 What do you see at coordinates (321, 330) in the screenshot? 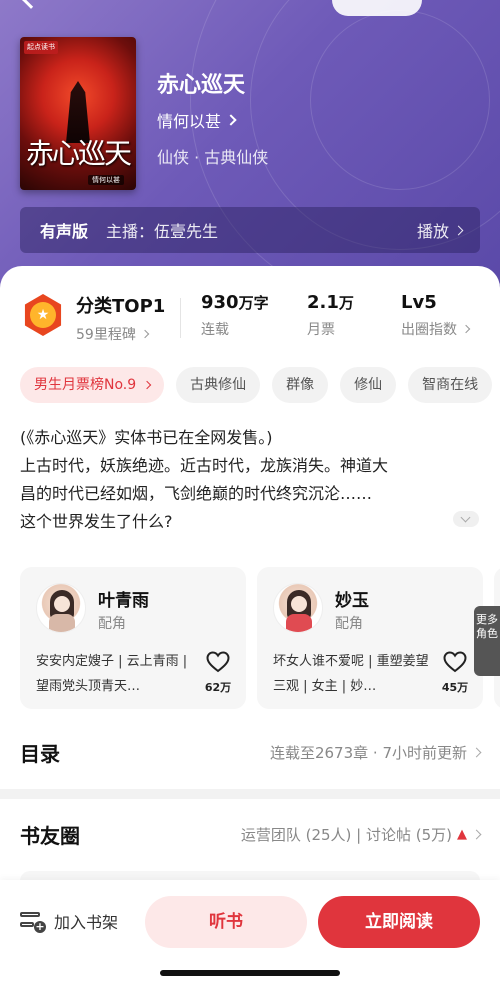
I see `stat-label: 月票` at bounding box center [321, 330].